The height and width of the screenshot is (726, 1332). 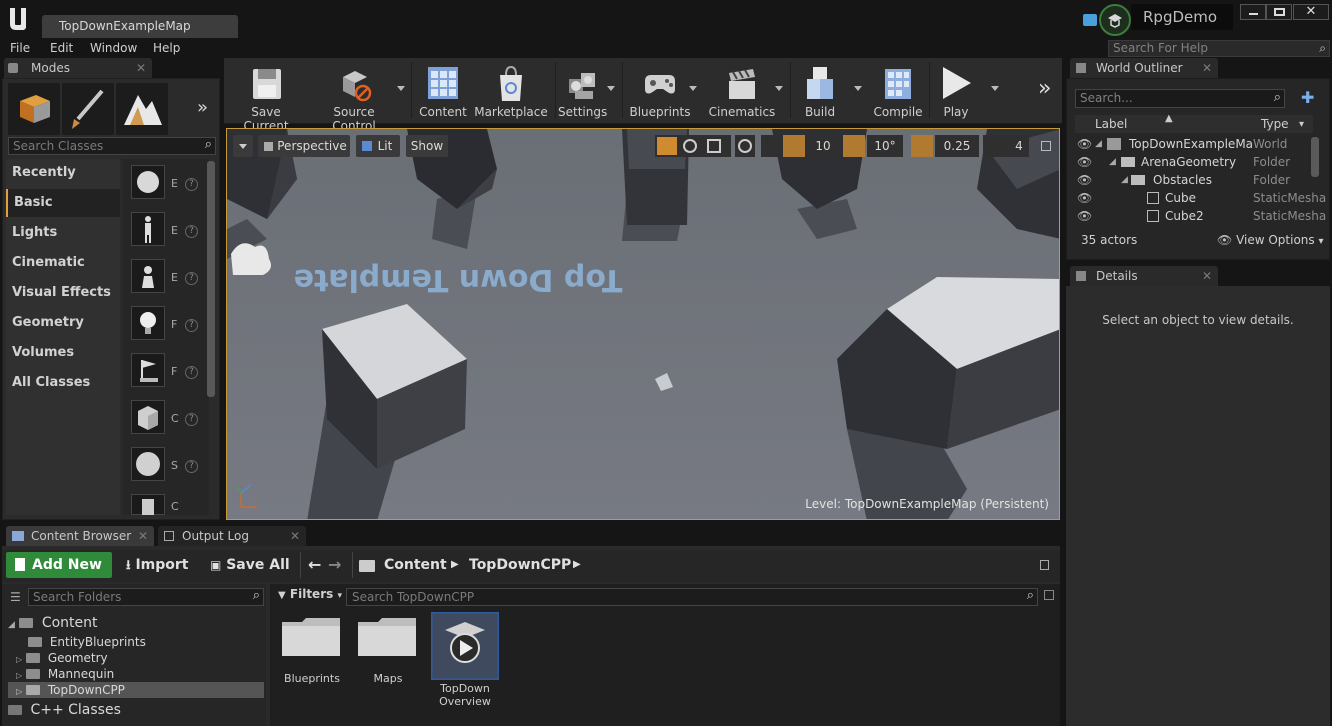 What do you see at coordinates (779, 88) in the screenshot?
I see `cinematics-dropdown-icon` at bounding box center [779, 88].